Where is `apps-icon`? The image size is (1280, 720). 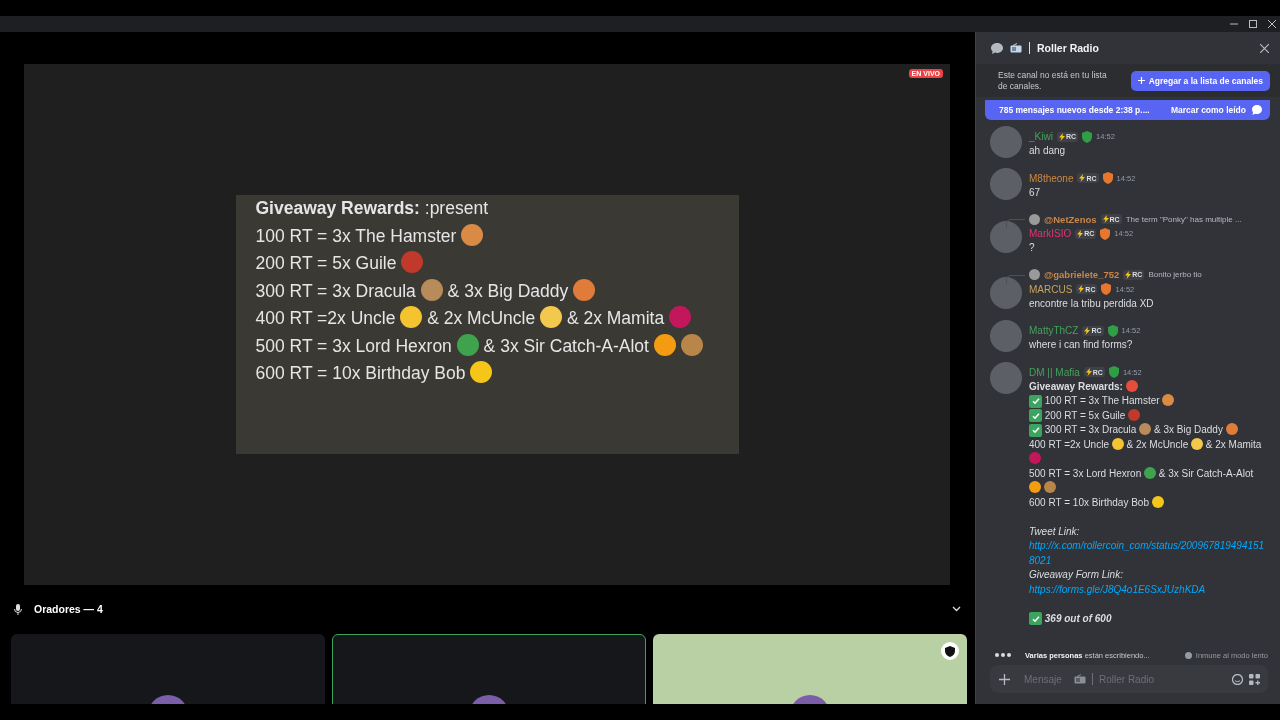
apps-icon is located at coordinates (1254, 679).